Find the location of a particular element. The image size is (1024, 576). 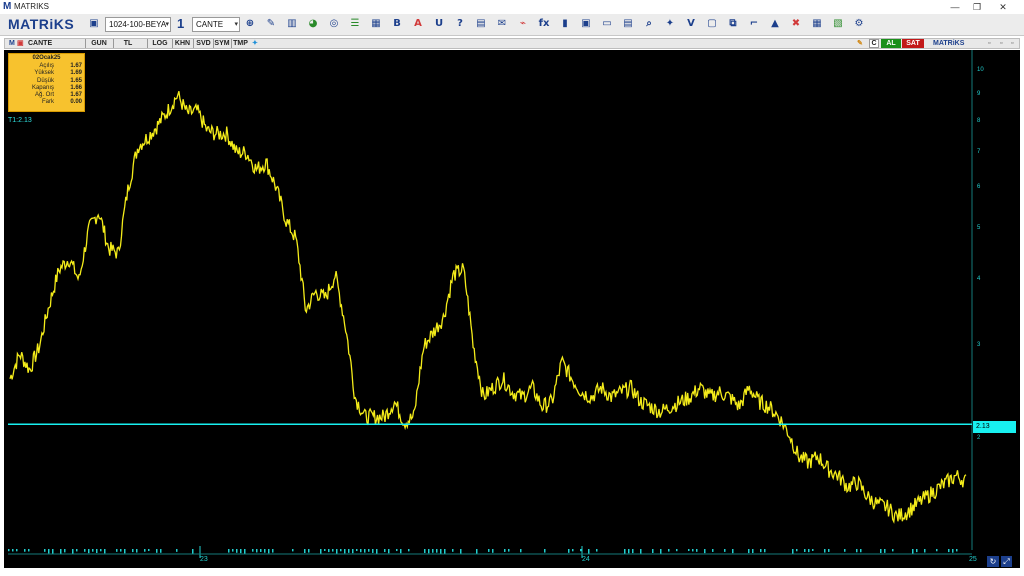

alert-icon: ▲ is located at coordinates (775, 24).